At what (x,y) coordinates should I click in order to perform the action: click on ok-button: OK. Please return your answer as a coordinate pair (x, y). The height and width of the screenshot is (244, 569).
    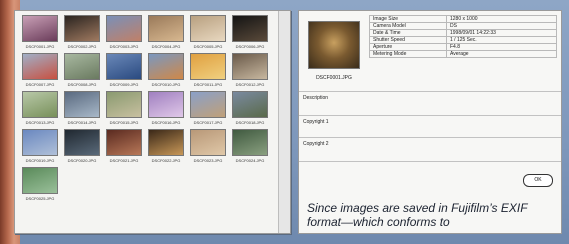
    Looking at the image, I should click on (538, 180).